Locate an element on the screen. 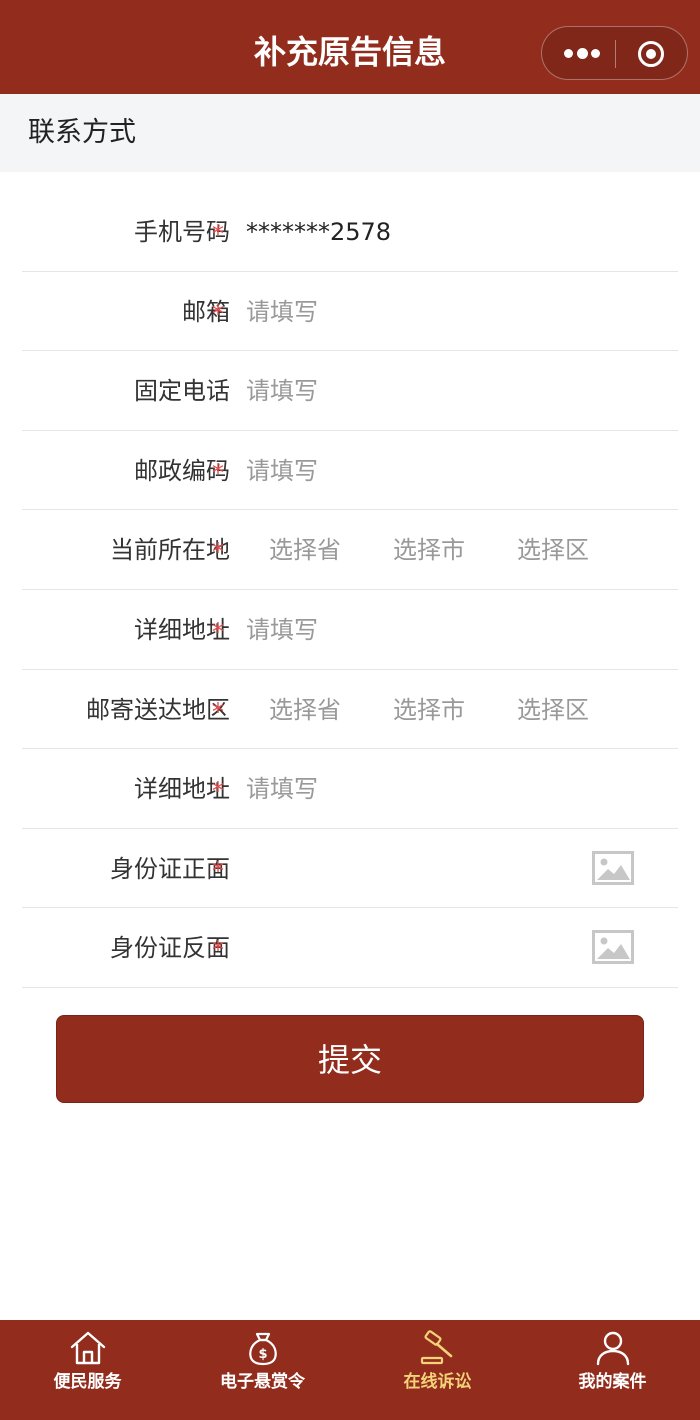 The width and height of the screenshot is (700, 1420). id-front-row: 身份证正面 * is located at coordinates (350, 869).